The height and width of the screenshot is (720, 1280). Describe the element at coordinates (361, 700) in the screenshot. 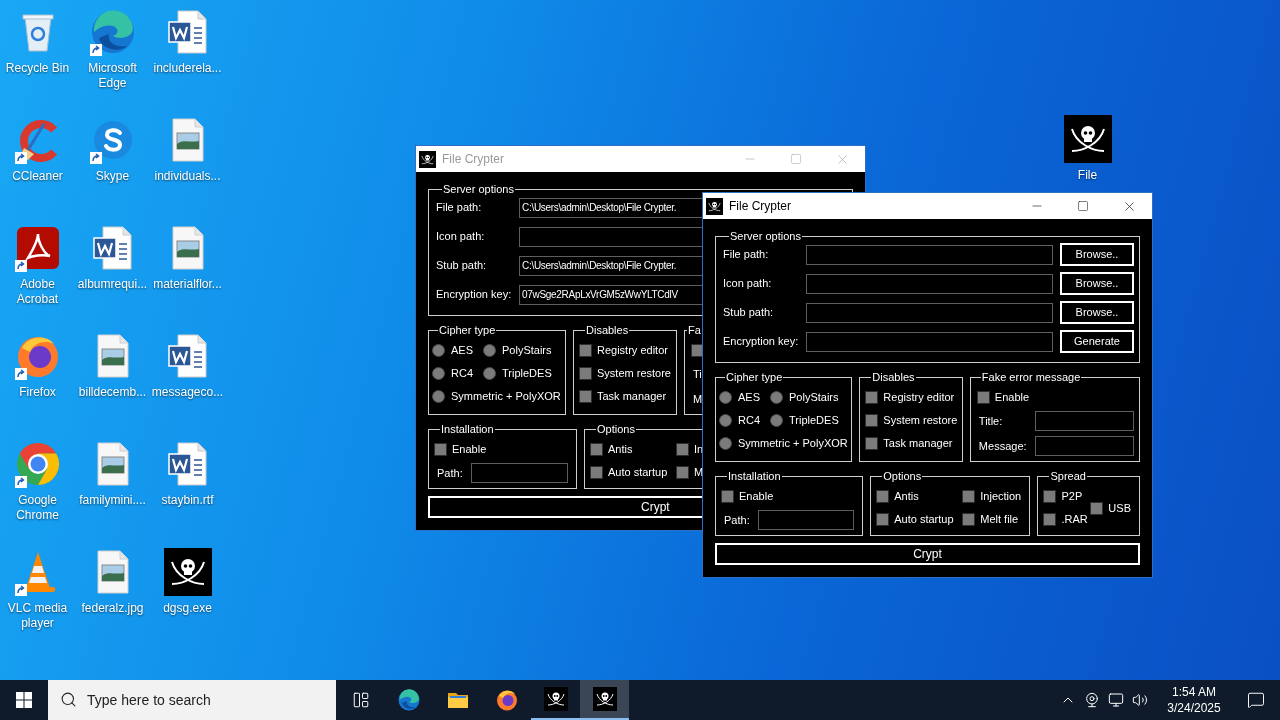

I see `task-view-icon` at that location.